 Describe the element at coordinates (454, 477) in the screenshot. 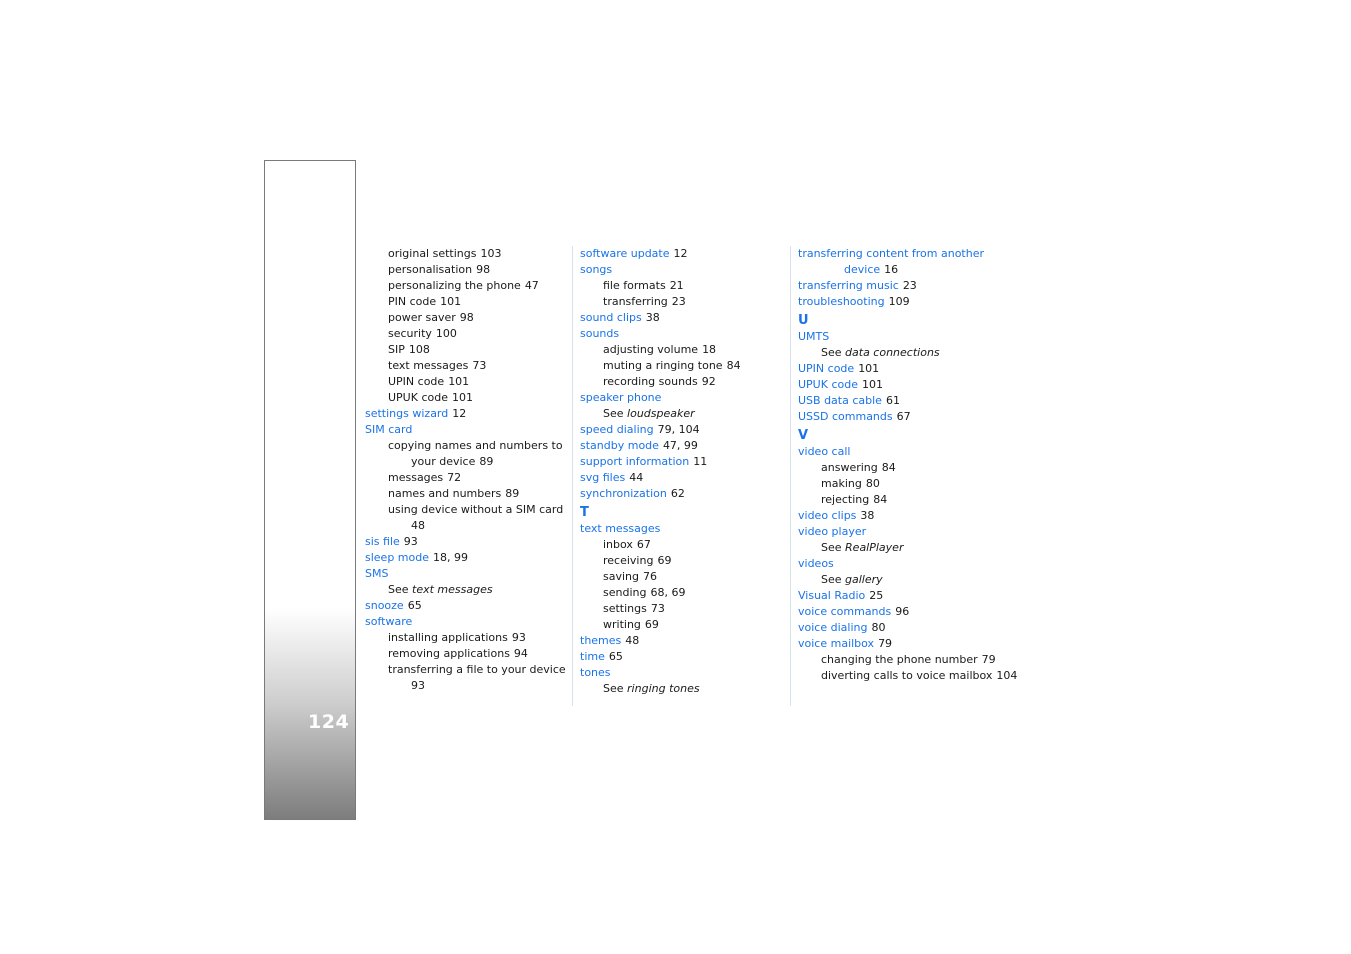

I see `page-reference: 72` at that location.